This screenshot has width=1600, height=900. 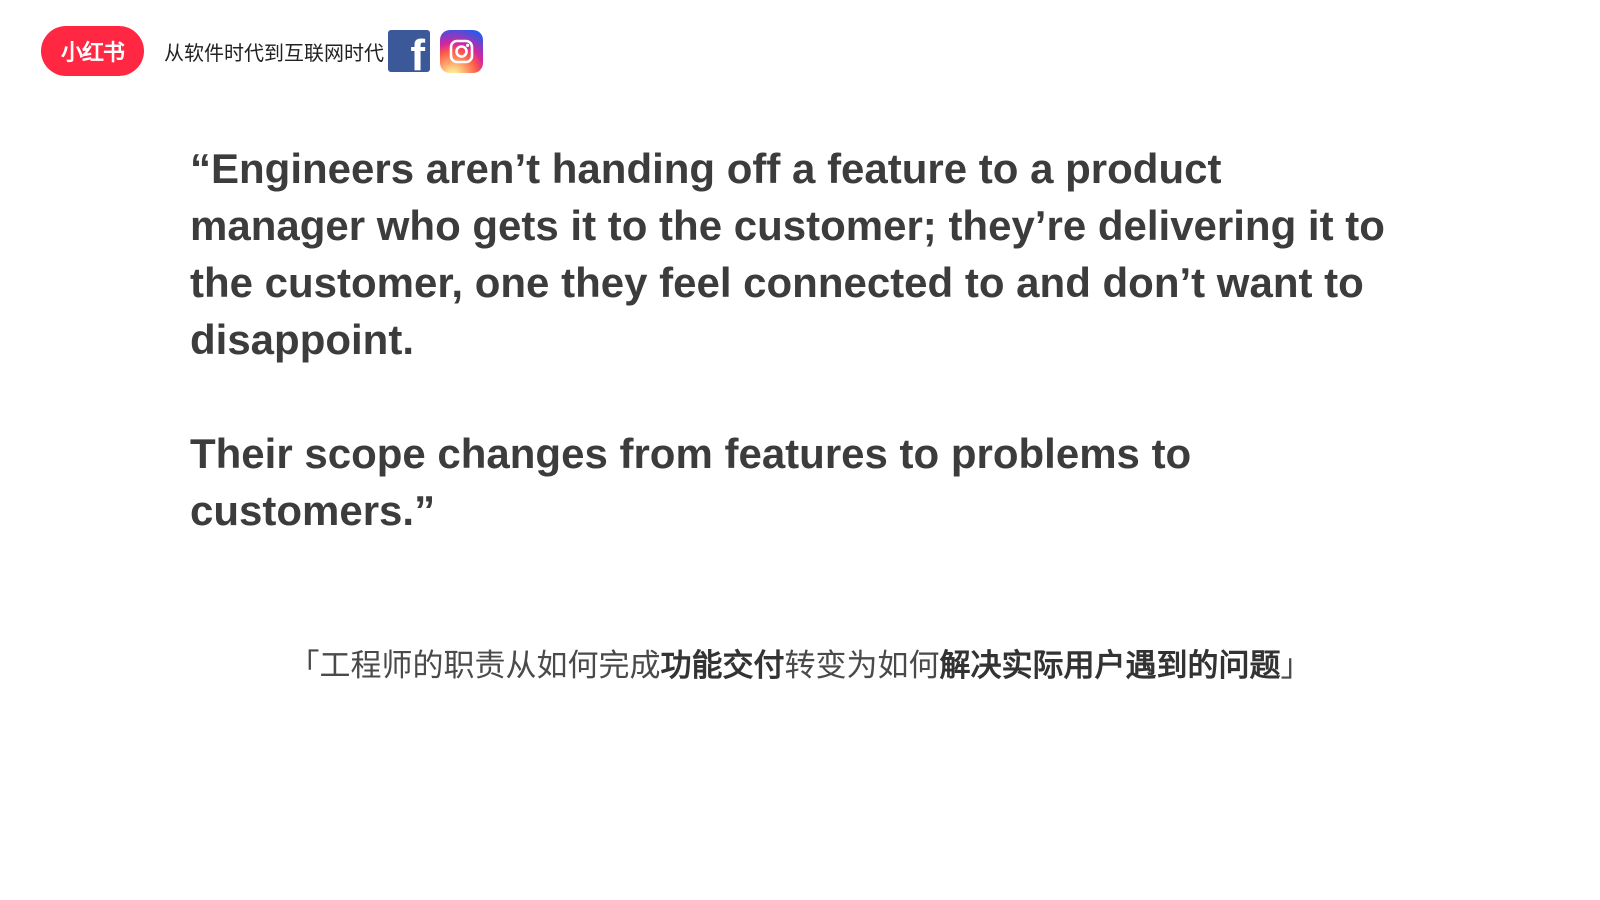 What do you see at coordinates (490, 666) in the screenshot?
I see `translation-part-1: 工程师的职责从如何完成` at bounding box center [490, 666].